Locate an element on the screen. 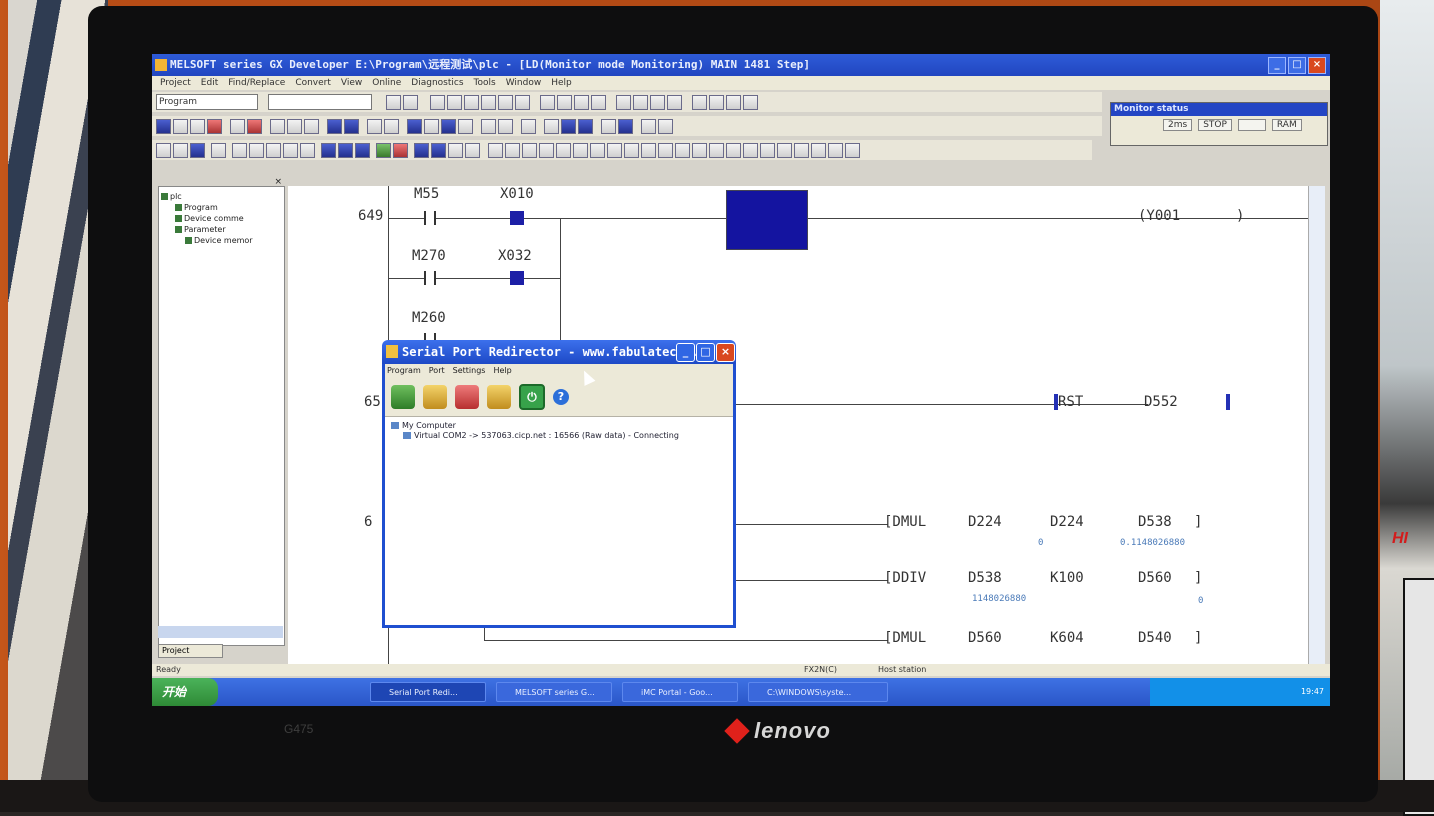 The height and width of the screenshot is (816, 1434). dialog-menu-program: Program is located at coordinates (404, 371).